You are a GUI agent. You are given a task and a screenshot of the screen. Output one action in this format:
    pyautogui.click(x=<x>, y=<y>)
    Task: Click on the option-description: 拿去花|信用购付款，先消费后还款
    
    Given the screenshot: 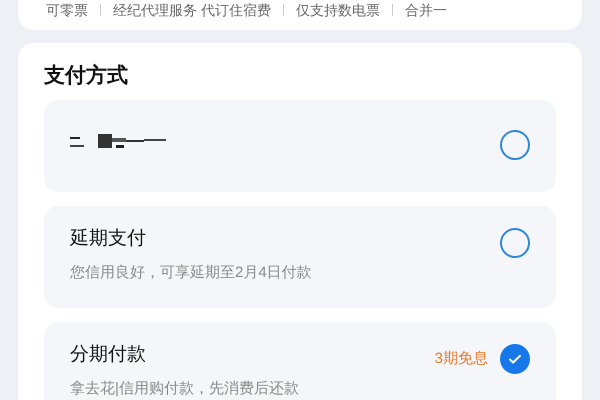 What is the action you would take?
    pyautogui.click(x=184, y=389)
    